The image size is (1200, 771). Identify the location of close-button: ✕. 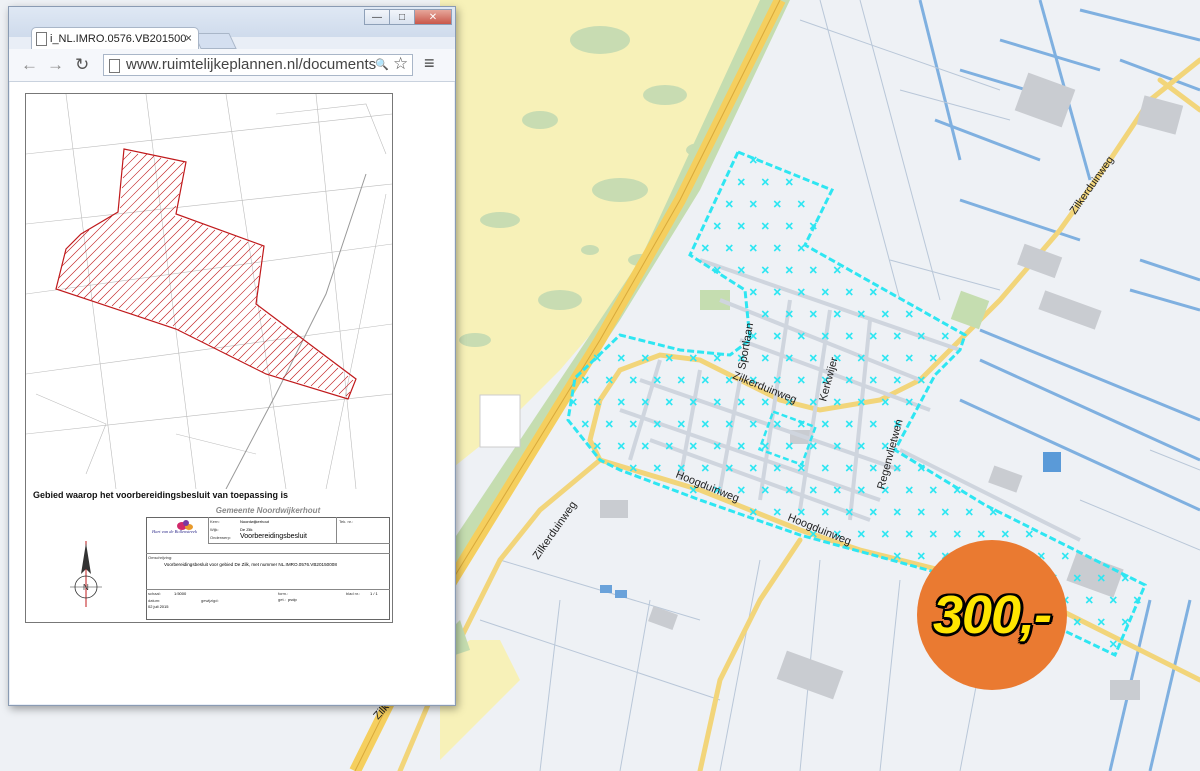
(433, 17).